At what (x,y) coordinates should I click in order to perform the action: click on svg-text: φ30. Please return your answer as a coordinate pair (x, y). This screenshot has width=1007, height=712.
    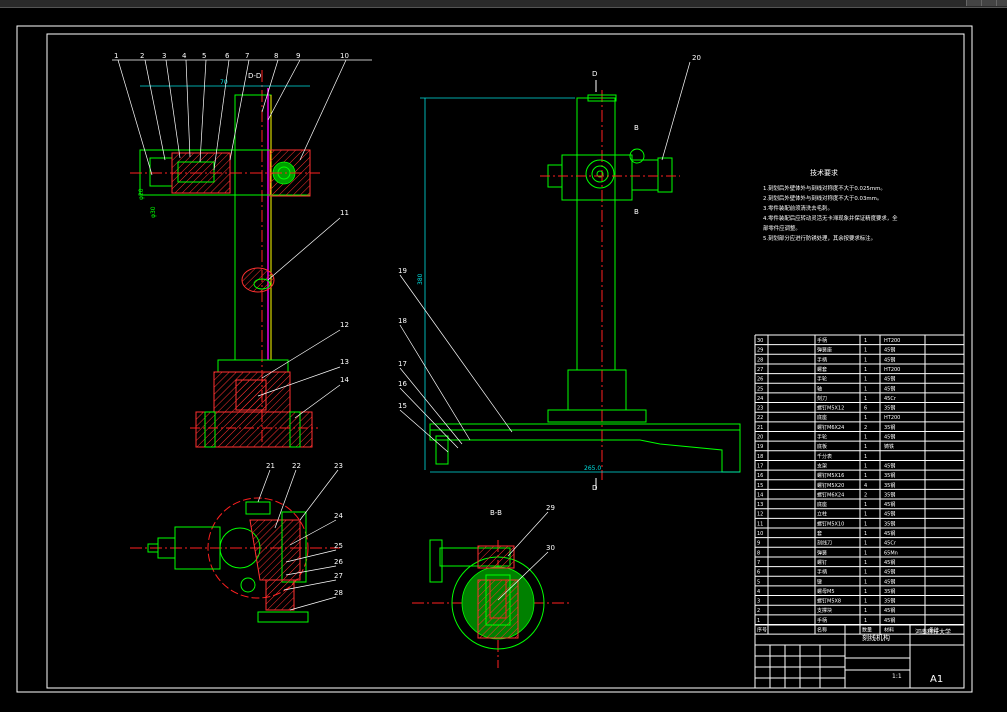
    Looking at the image, I should click on (153, 212).